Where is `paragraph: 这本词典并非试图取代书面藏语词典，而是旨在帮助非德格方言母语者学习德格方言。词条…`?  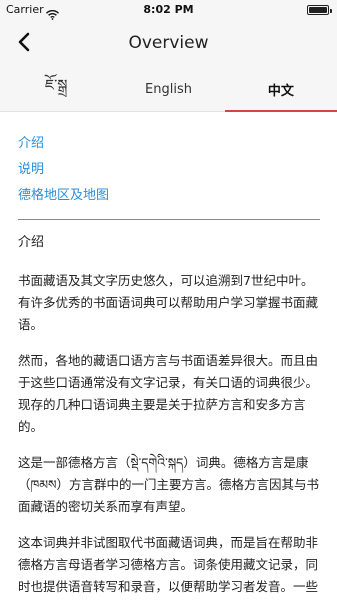 paragraph: 这本词典并非试图取代书面藏语词典，而是旨在帮助非德格方言母语者学习德格方言。词条… is located at coordinates (168, 564).